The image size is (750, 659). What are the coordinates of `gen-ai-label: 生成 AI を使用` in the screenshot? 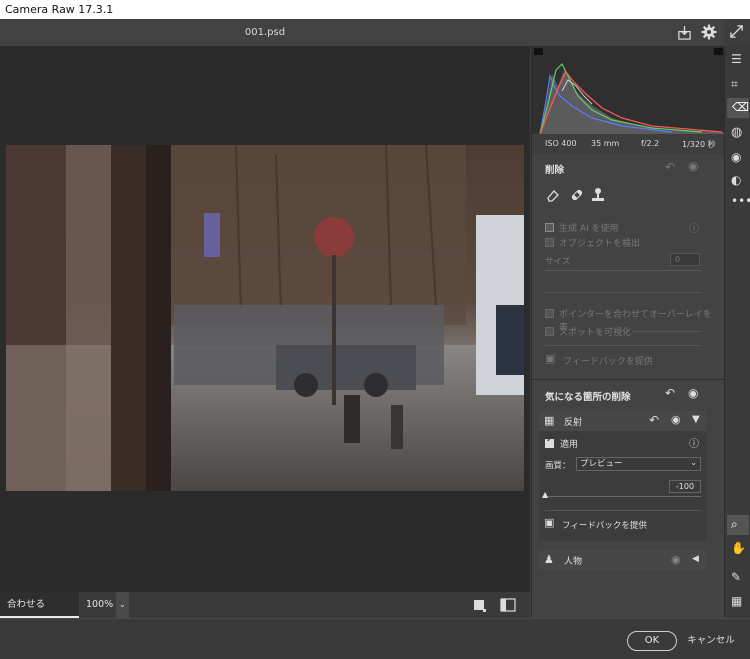 It's located at (589, 229).